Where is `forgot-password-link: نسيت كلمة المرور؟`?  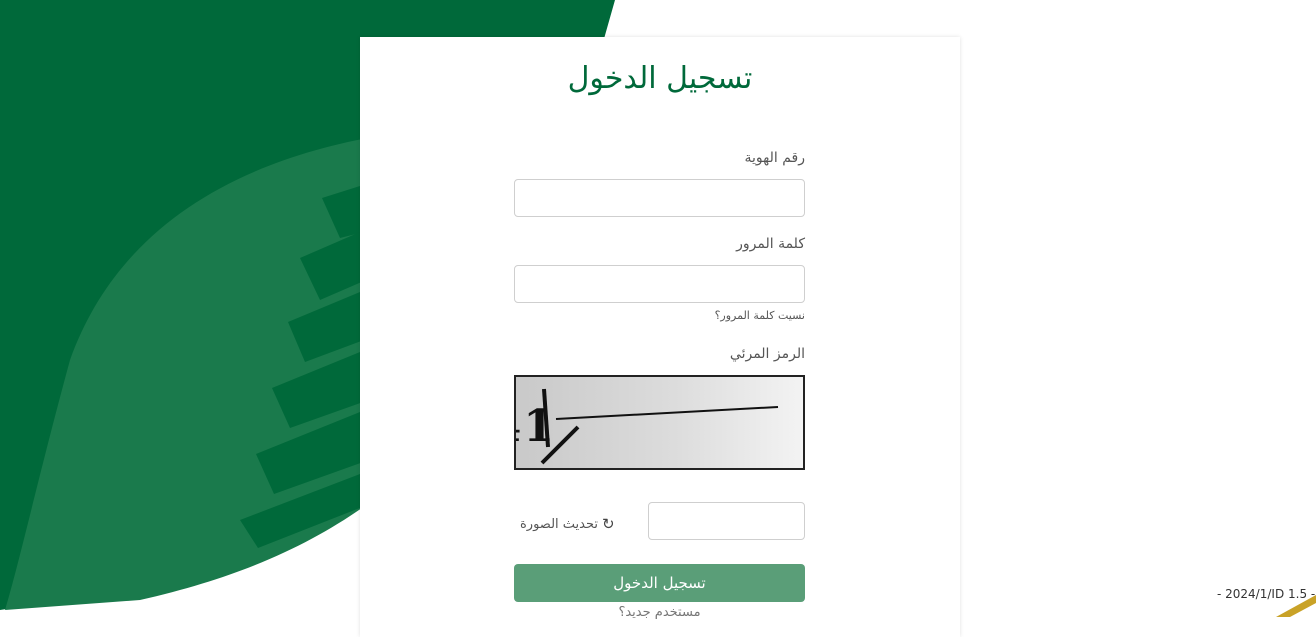
forgot-password-link: نسيت كلمة المرور؟ is located at coordinates (760, 315).